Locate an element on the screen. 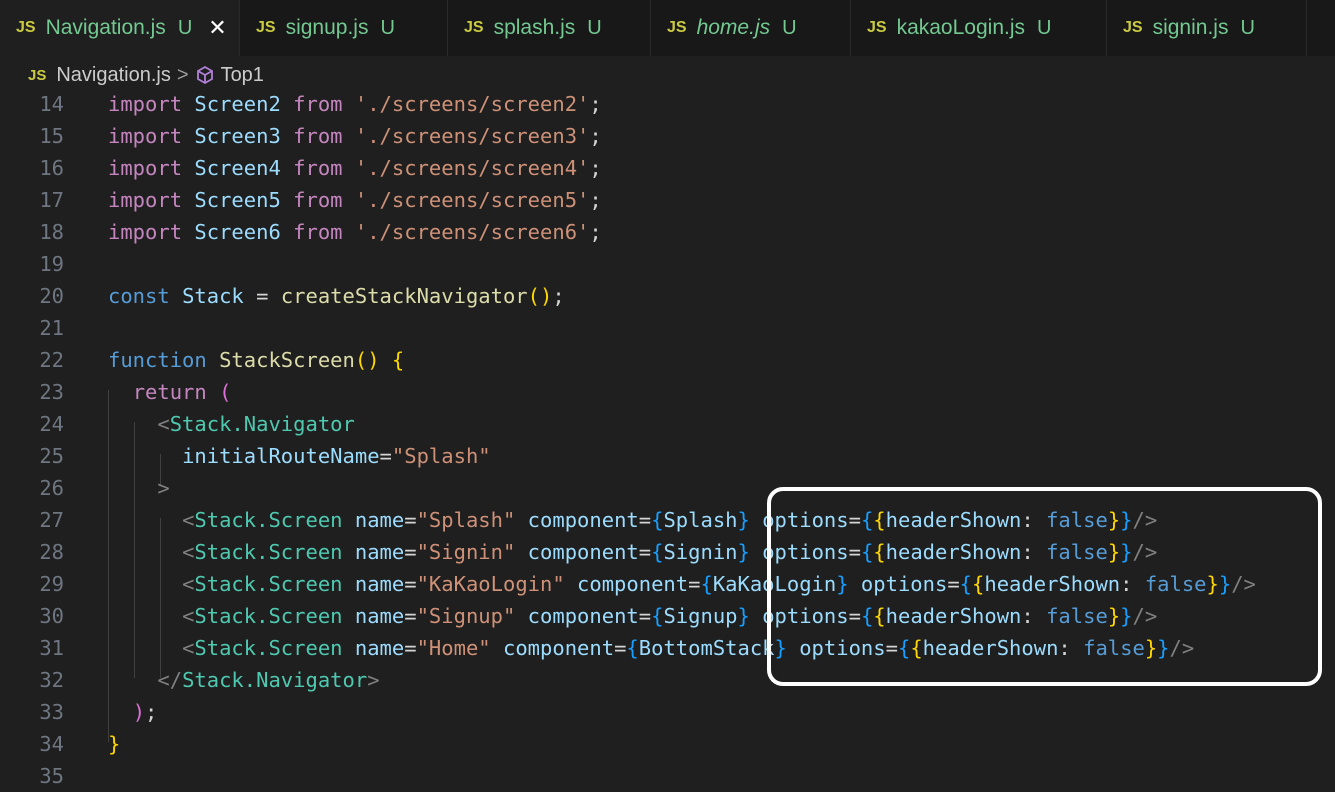  line-number: 34 is located at coordinates (51, 744).